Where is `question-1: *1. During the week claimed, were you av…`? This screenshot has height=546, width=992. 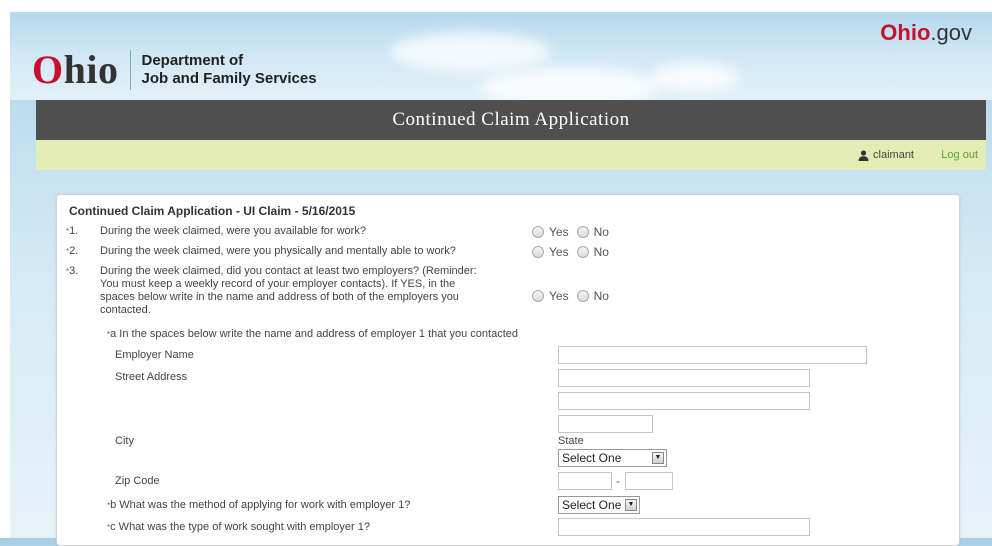
question-1: *1. During the week claimed, were you av… is located at coordinates (216, 231).